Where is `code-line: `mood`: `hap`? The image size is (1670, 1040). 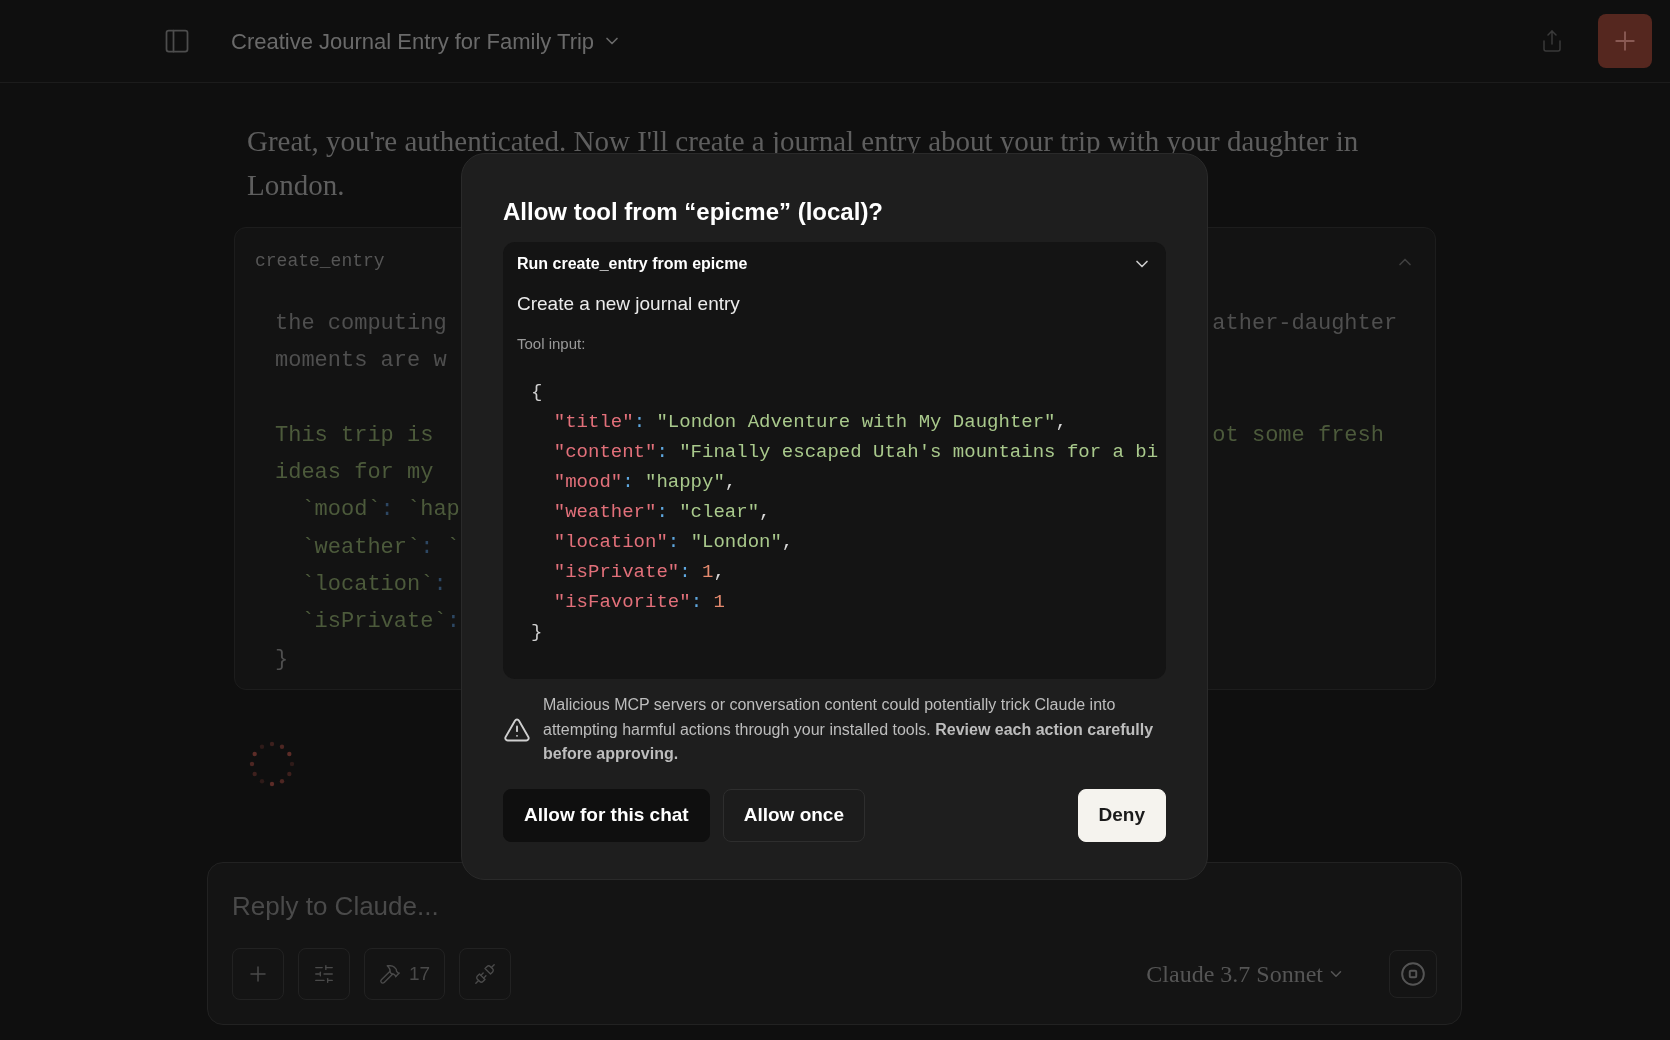 code-line: `mood`: `hap is located at coordinates (380, 510).